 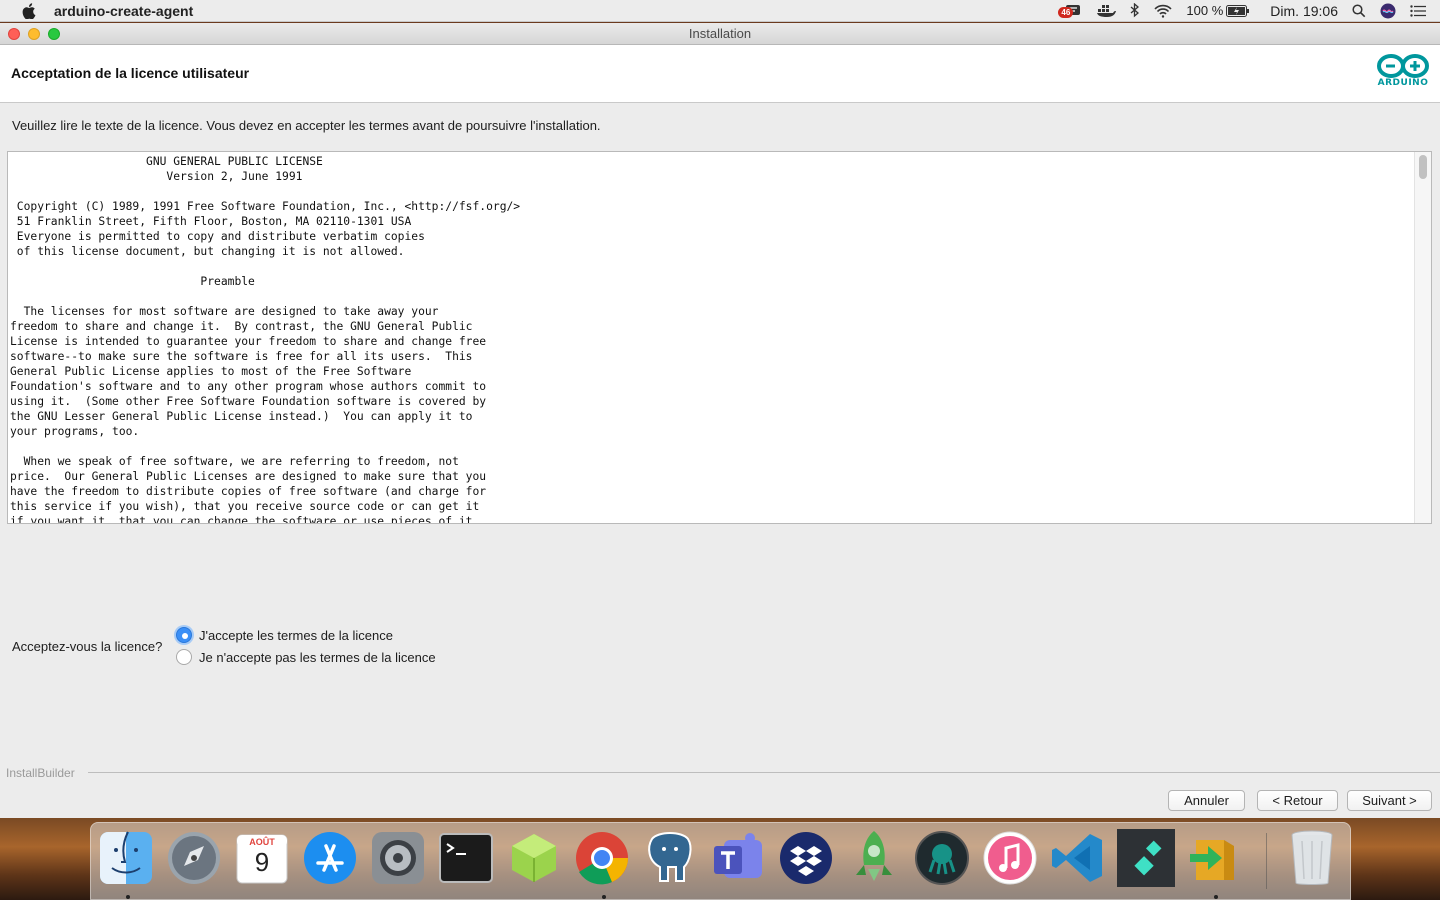 What do you see at coordinates (1266, 861) in the screenshot?
I see `dock-separator` at bounding box center [1266, 861].